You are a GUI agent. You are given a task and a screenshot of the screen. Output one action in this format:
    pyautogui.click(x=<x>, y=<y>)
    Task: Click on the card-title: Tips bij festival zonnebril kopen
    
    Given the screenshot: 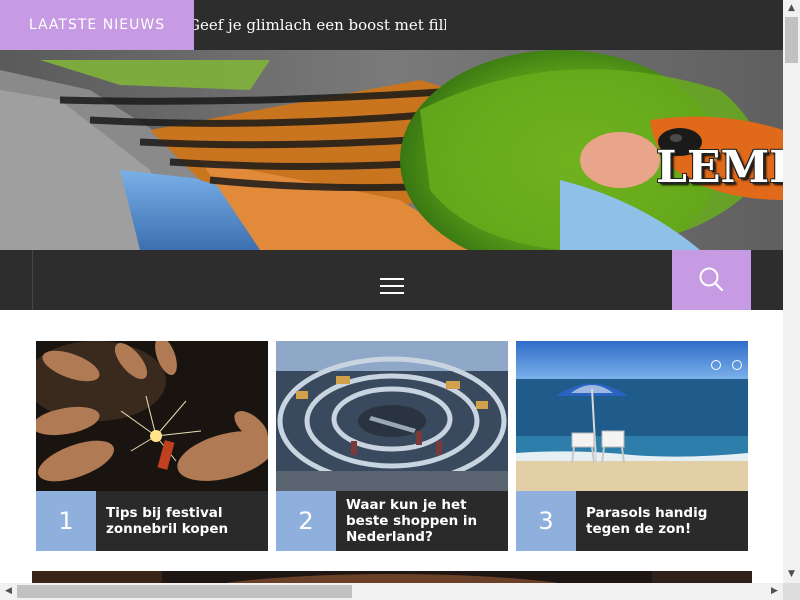 What is the action you would take?
    pyautogui.click(x=185, y=521)
    